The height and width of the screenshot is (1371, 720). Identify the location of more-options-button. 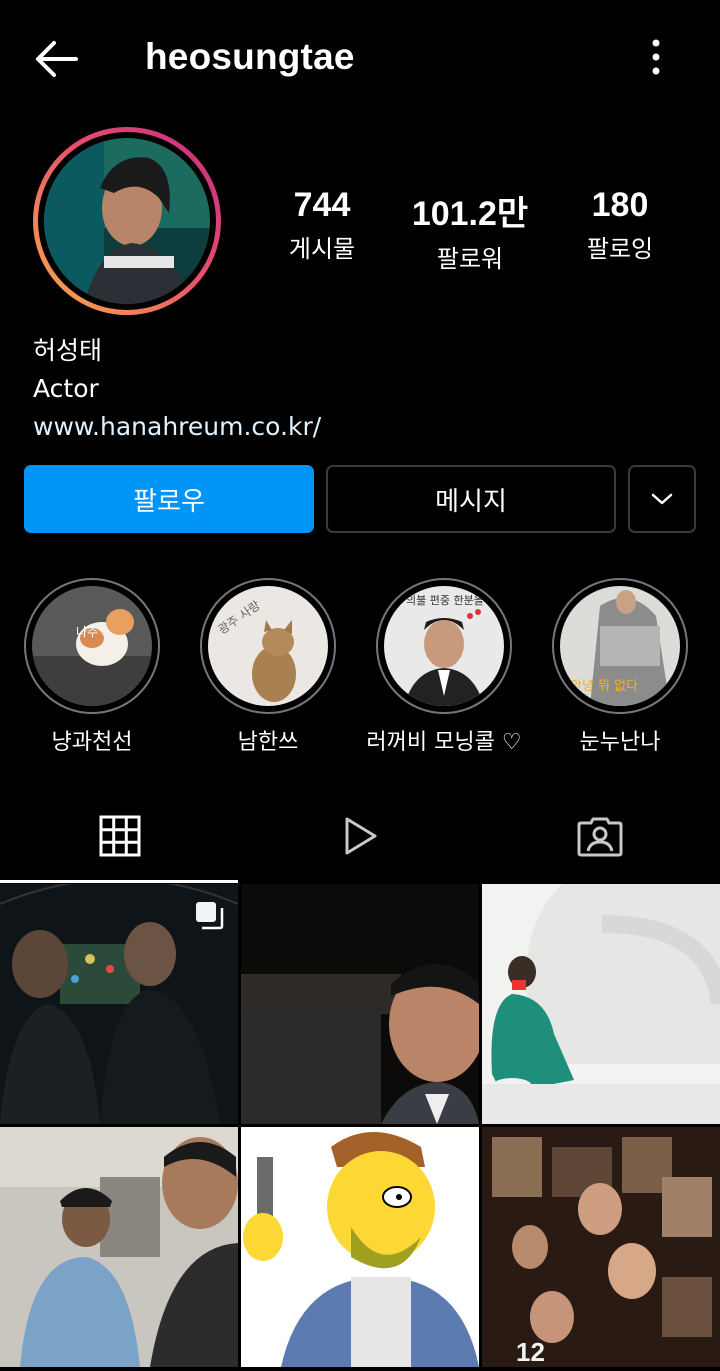
(656, 57).